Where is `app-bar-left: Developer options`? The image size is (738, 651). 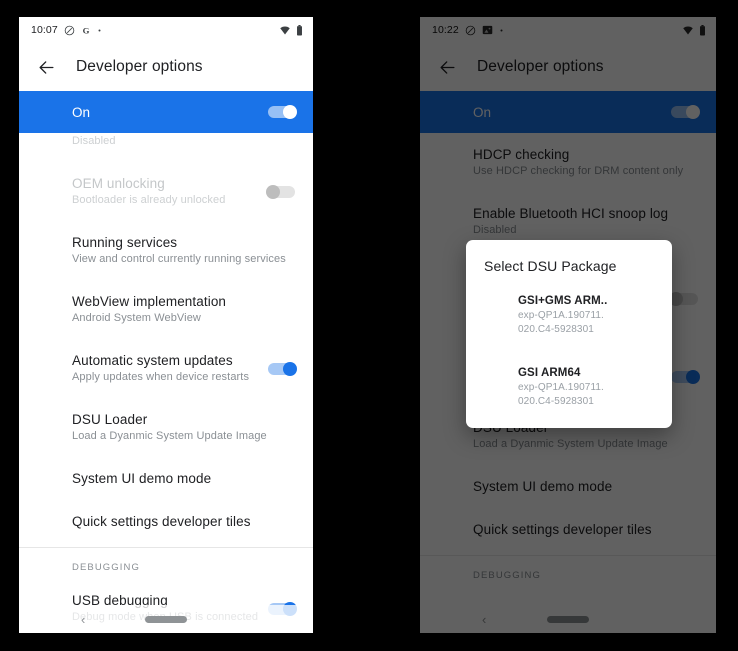 app-bar-left: Developer options is located at coordinates (166, 67).